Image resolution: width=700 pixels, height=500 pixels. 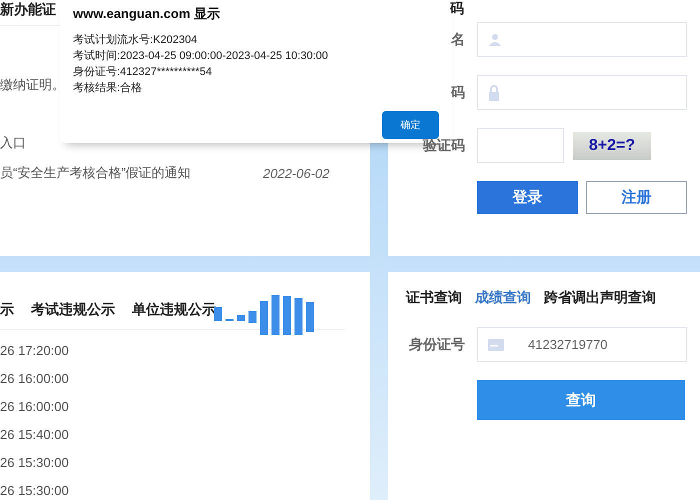 What do you see at coordinates (410, 125) in the screenshot?
I see `ok-button: 确定` at bounding box center [410, 125].